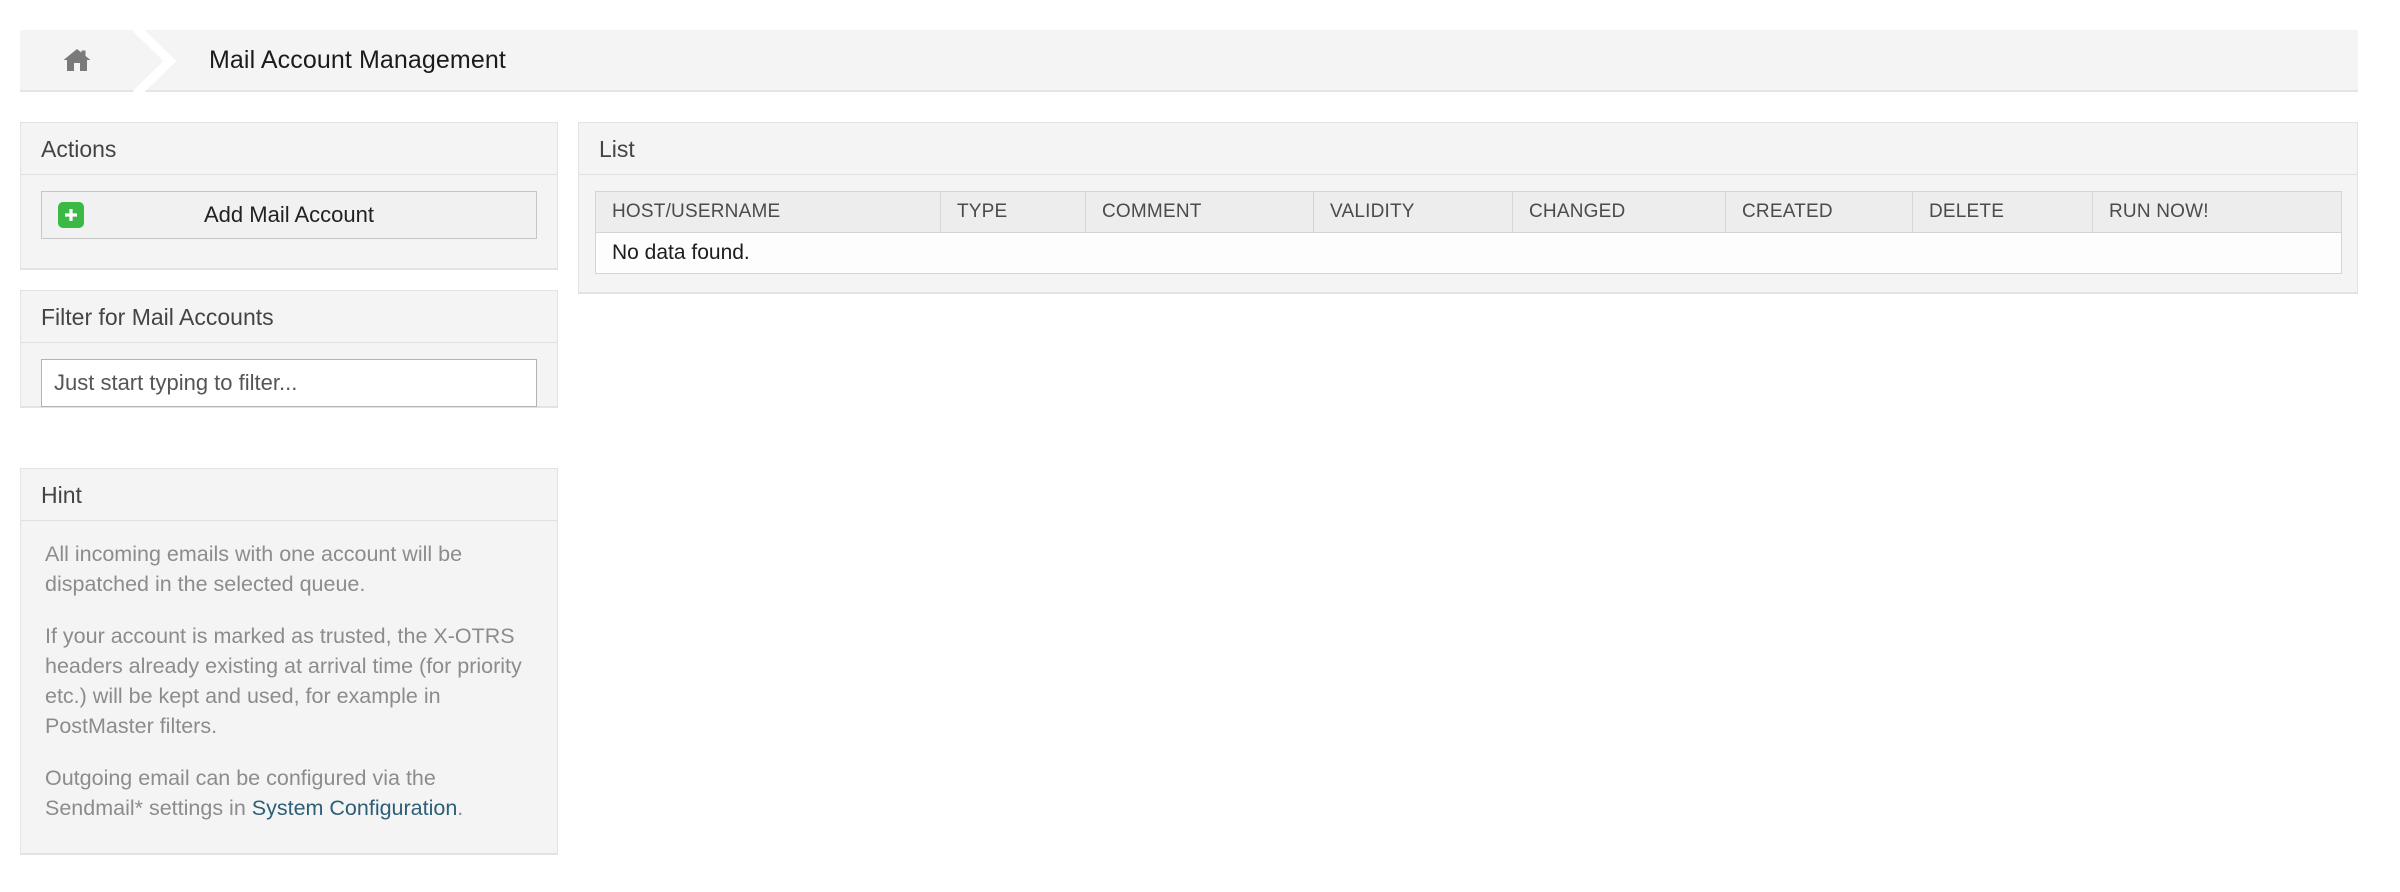  What do you see at coordinates (2217, 212) in the screenshot?
I see `table-column-header: RUN NOW!` at bounding box center [2217, 212].